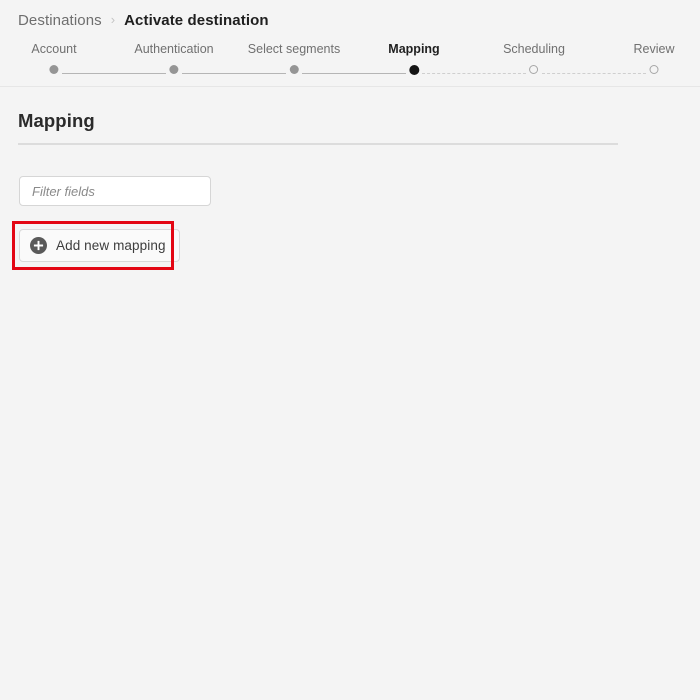 This screenshot has width=700, height=700. Describe the element at coordinates (60, 20) in the screenshot. I see `breadcrumb-link-destinations: Destinations` at that location.